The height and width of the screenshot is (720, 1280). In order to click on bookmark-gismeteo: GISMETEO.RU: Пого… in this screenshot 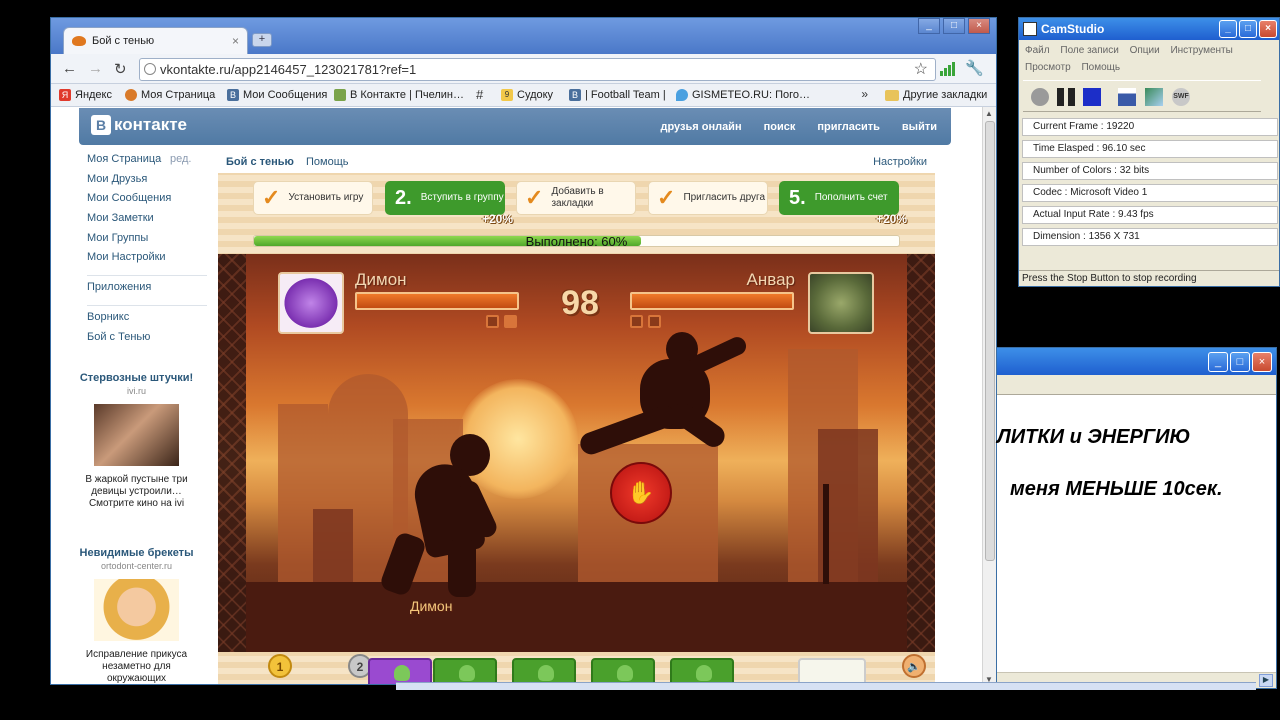, I will do `click(743, 95)`.